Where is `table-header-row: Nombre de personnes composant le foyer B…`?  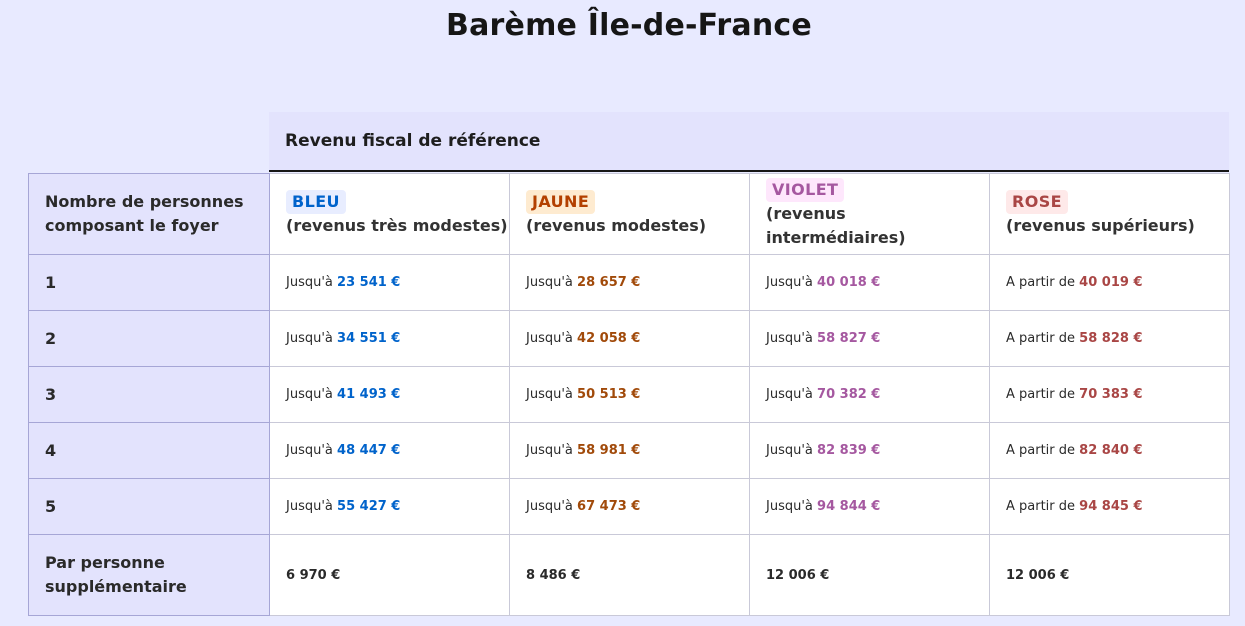
table-header-row: Nombre de personnes composant le foyer B… is located at coordinates (629, 214).